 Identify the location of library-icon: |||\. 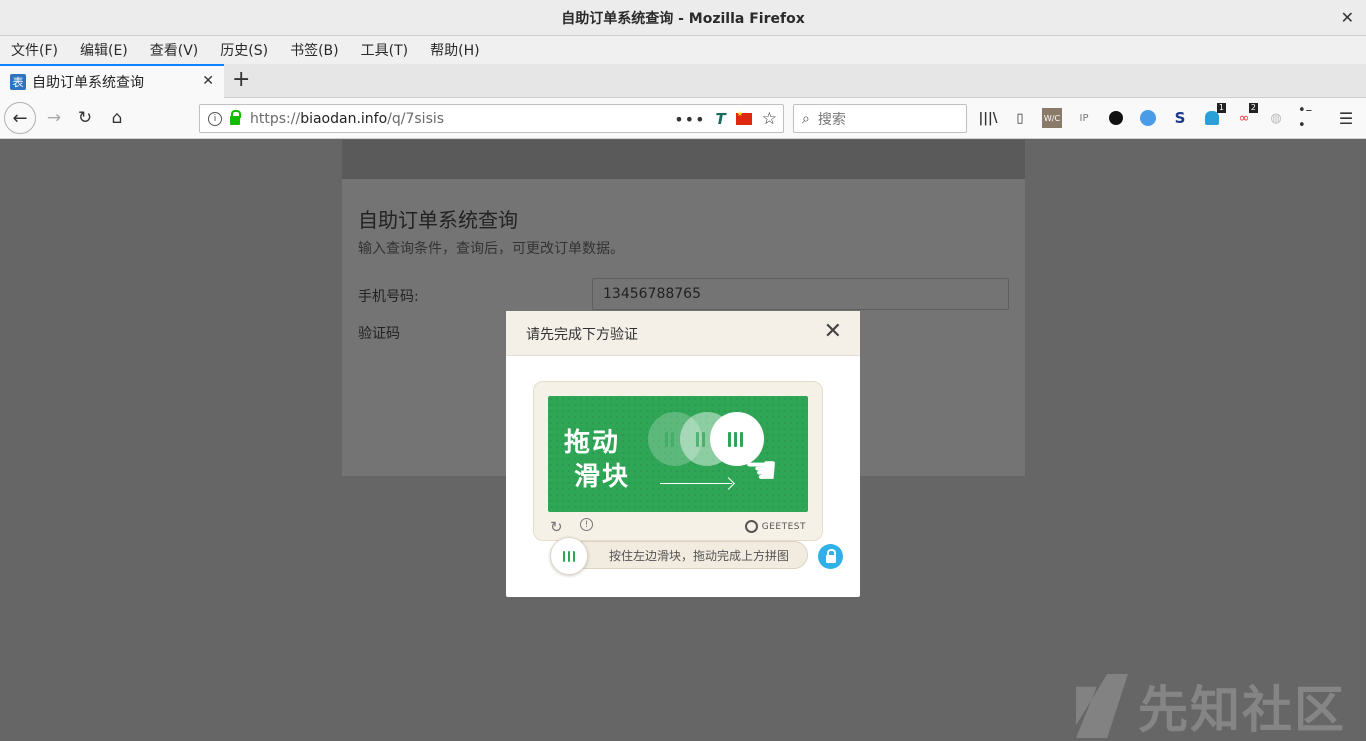
(988, 118).